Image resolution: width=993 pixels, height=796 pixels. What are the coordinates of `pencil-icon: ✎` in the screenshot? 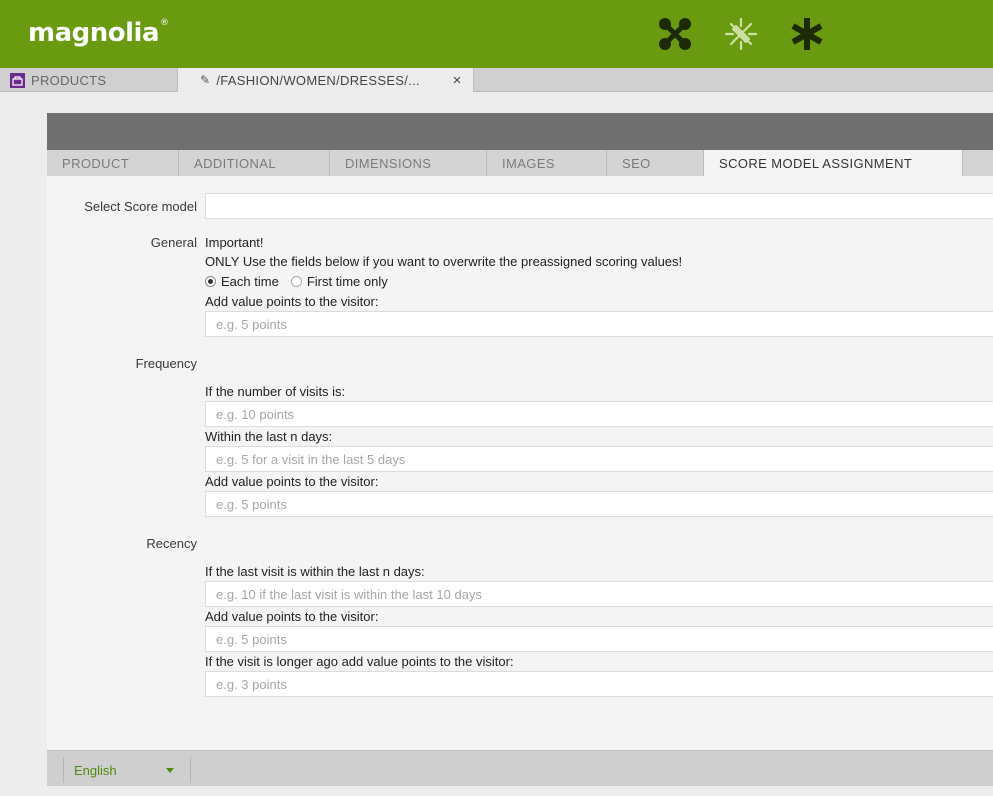 It's located at (205, 80).